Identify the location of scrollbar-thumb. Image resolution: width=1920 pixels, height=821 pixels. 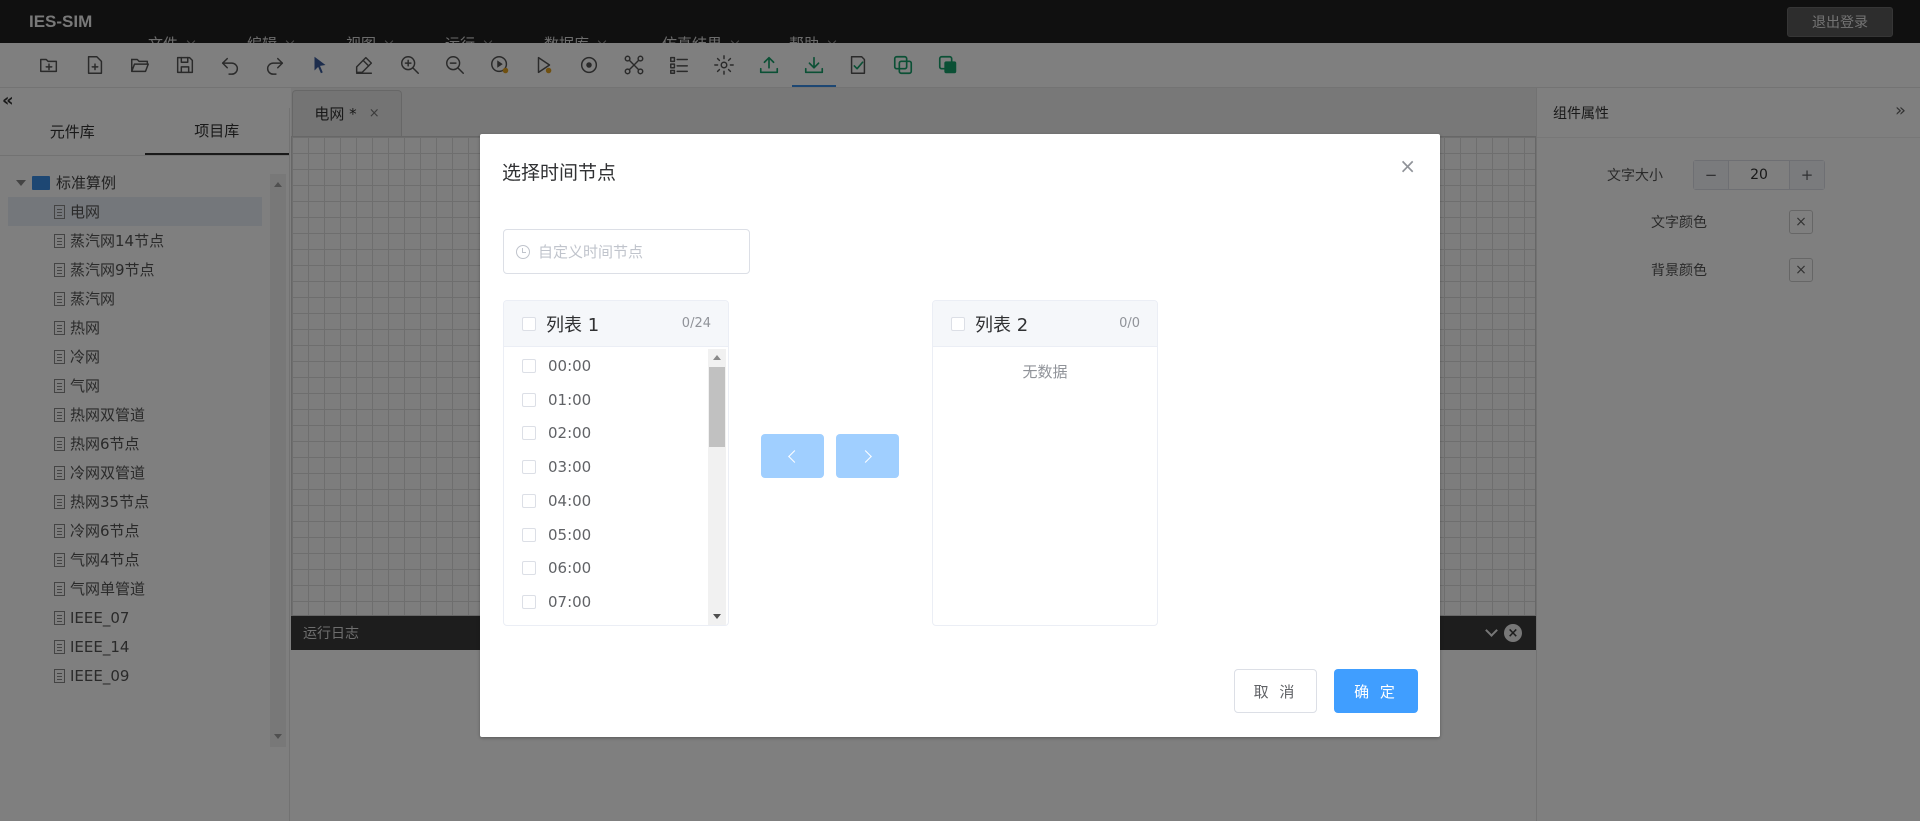
(717, 407).